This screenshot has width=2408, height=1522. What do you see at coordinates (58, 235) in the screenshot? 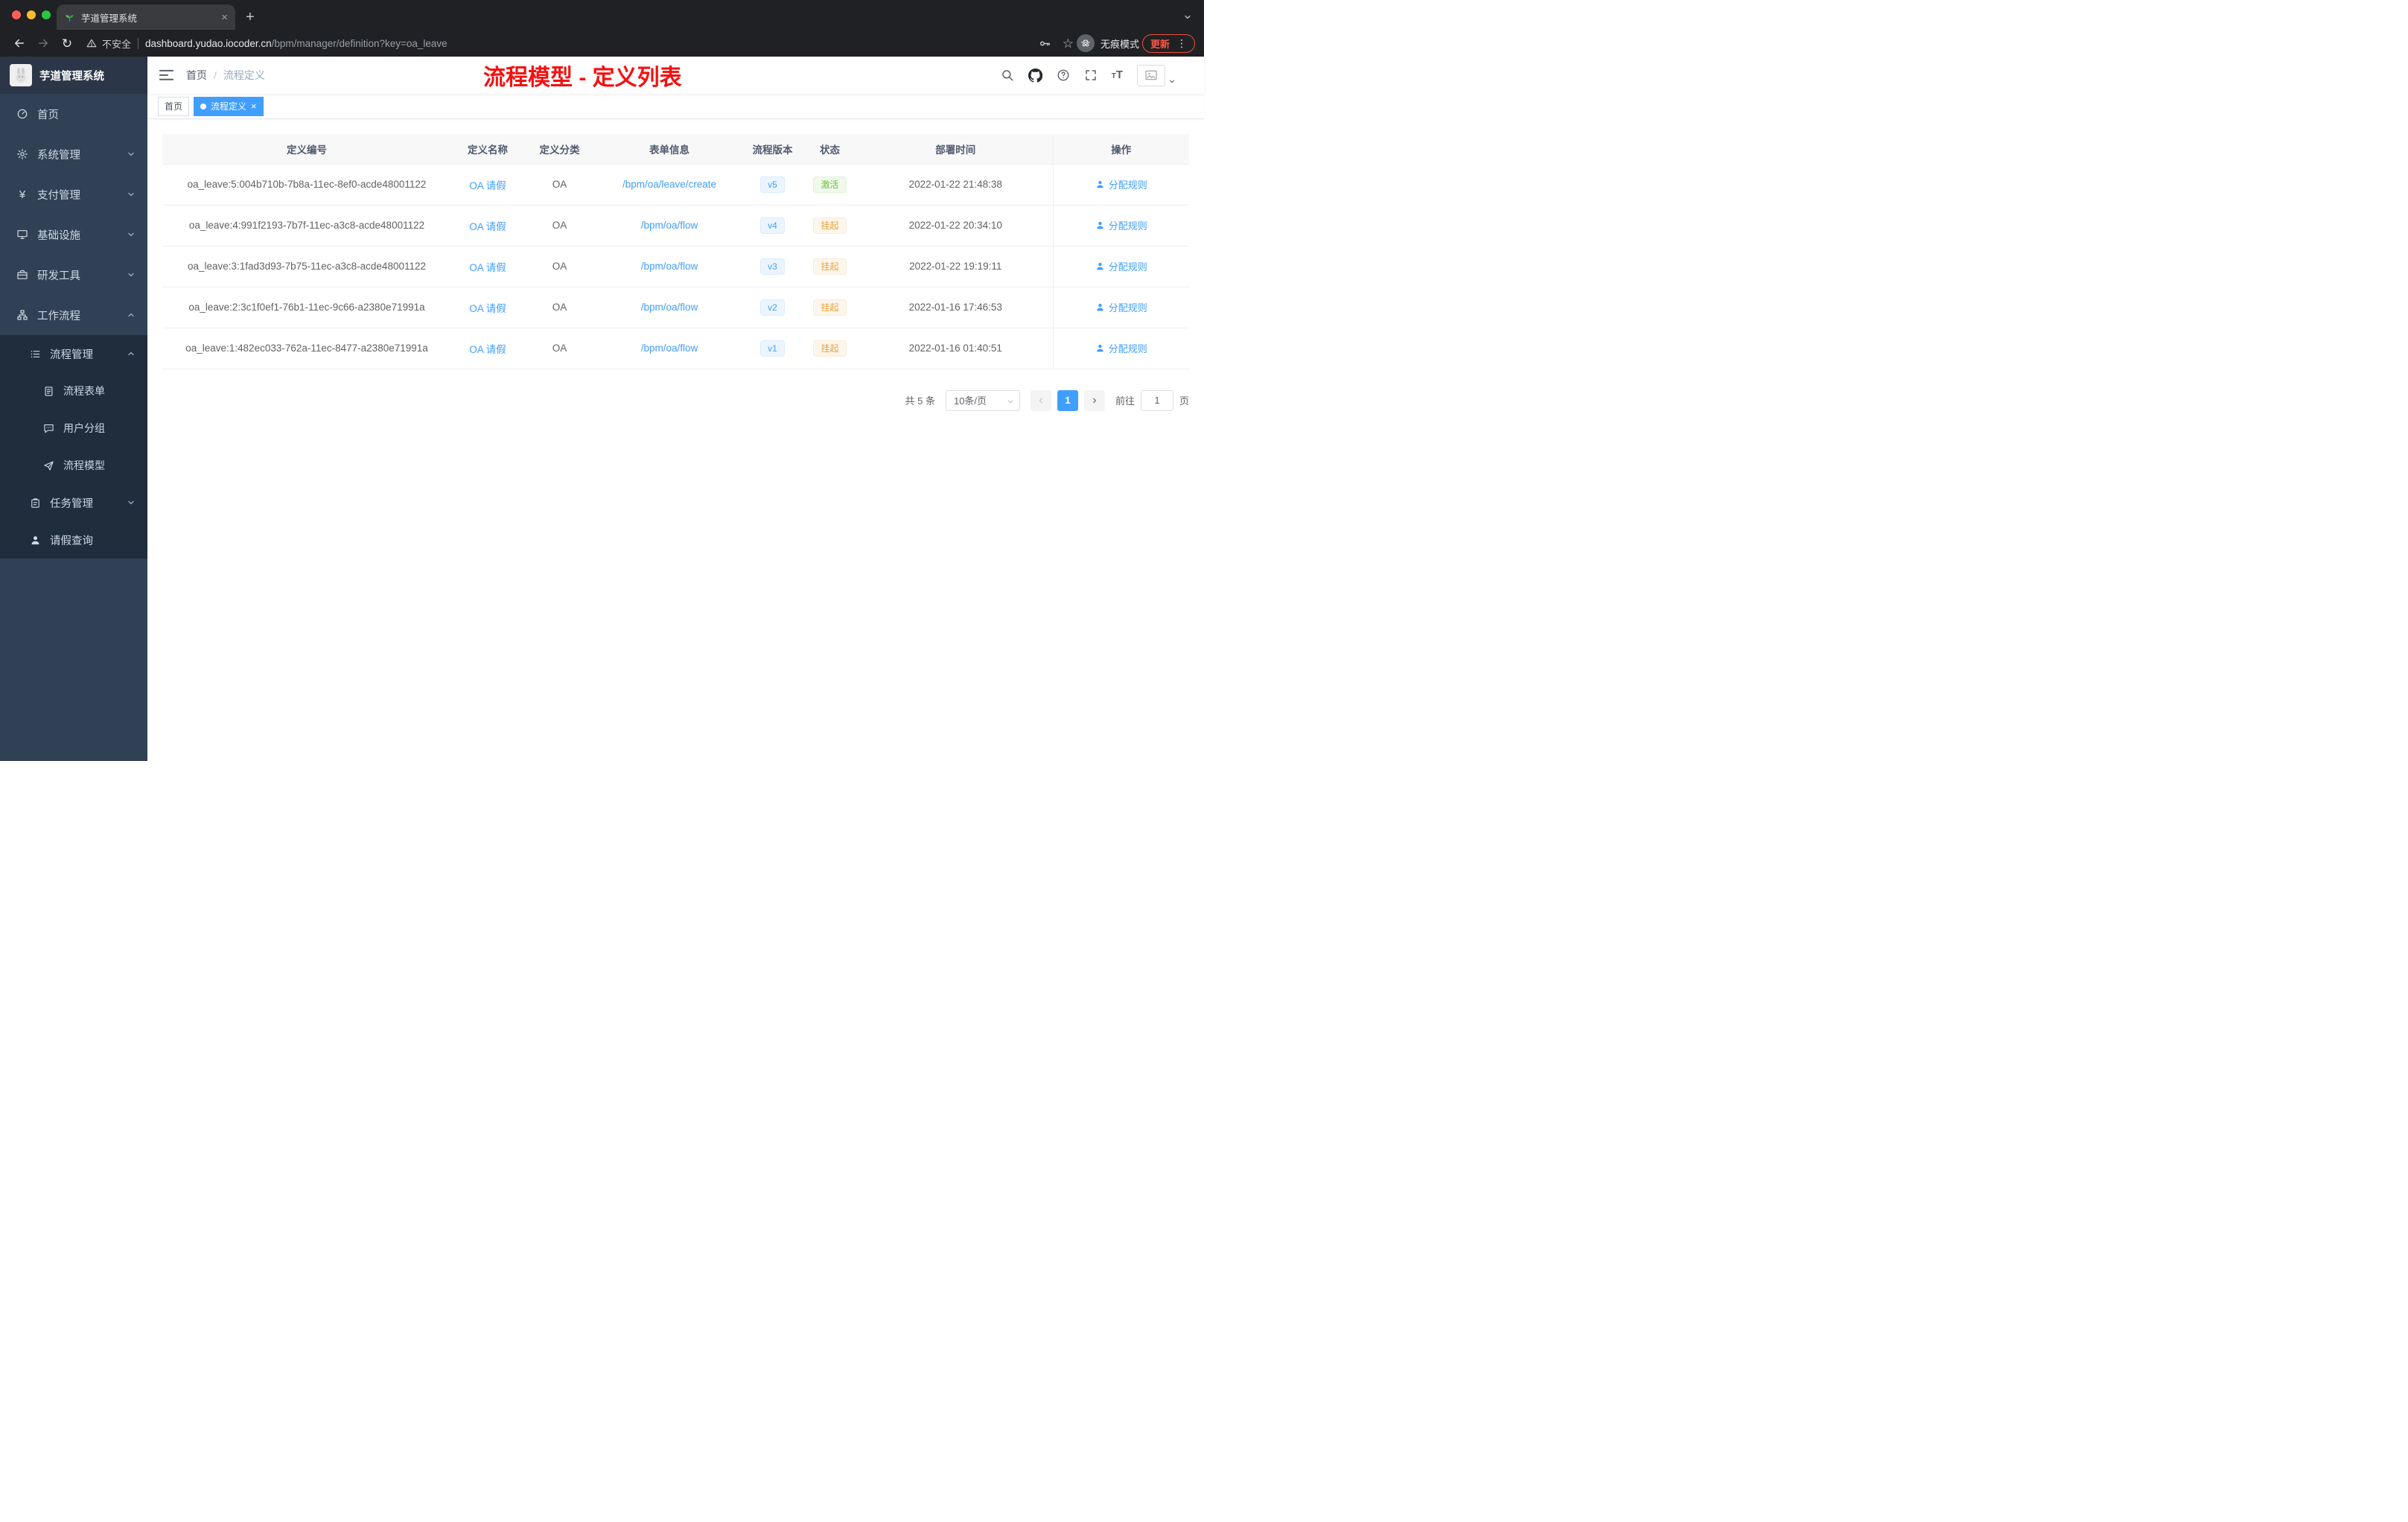
I see `sidebar-item-label: 基础设施` at bounding box center [58, 235].